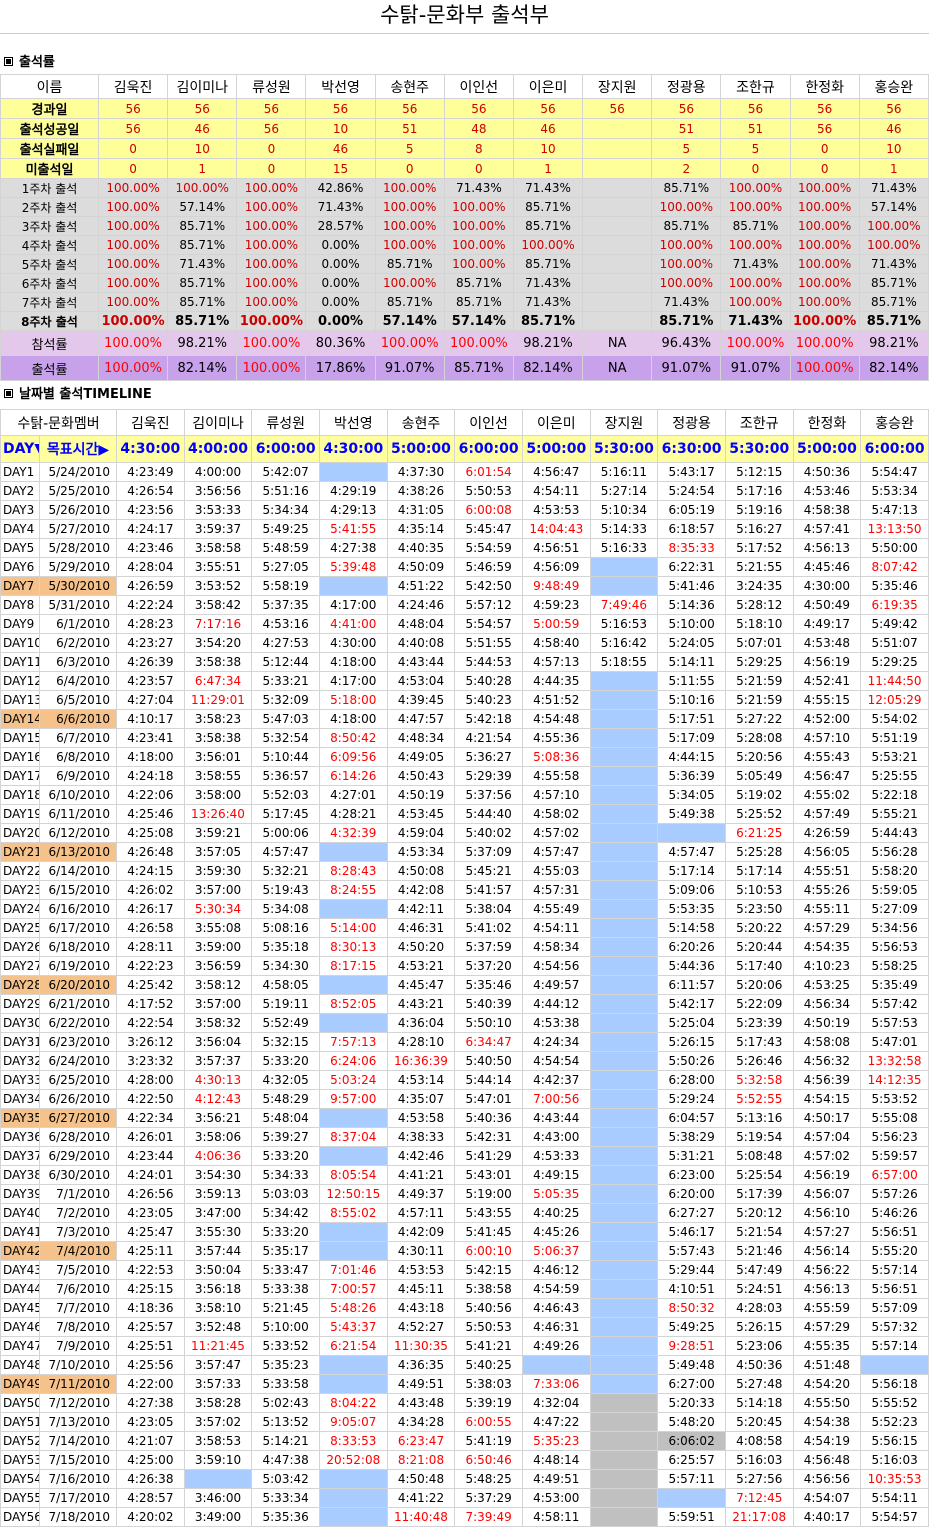 Image resolution: width=929 pixels, height=1527 pixels. I want to click on check-in-time: 4:26:02, so click(150, 890).